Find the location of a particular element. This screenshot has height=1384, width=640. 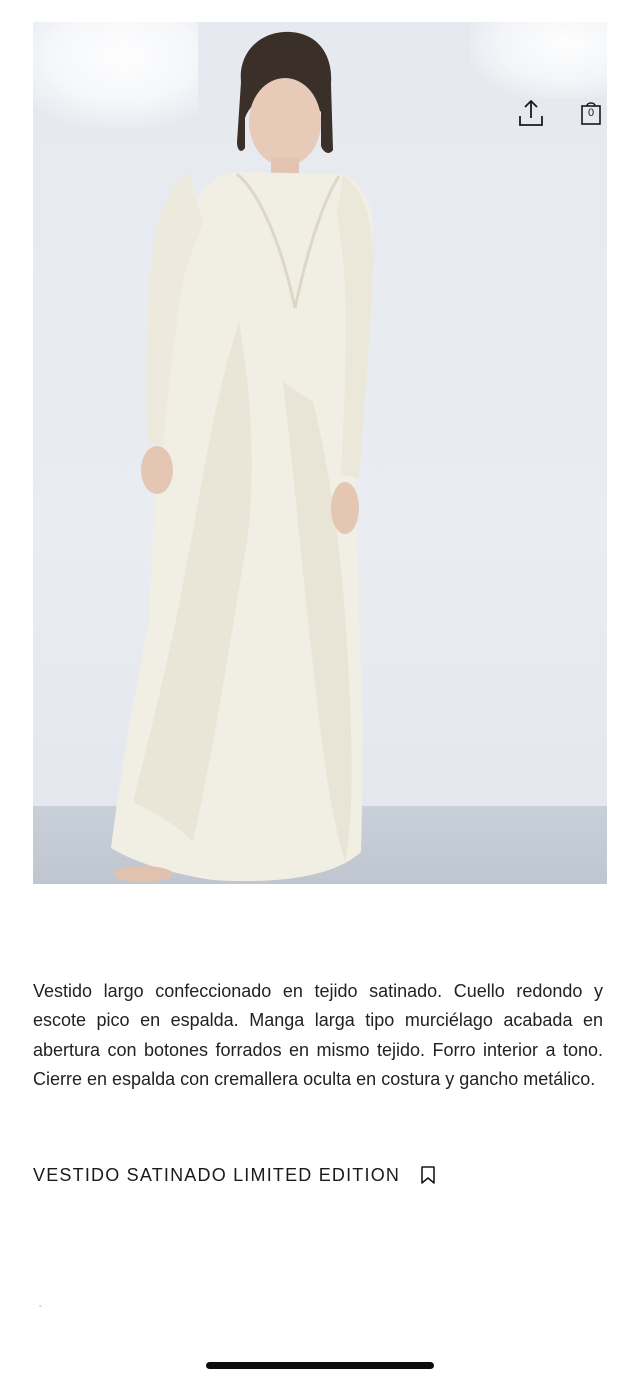

bookmark-button is located at coordinates (428, 1175).